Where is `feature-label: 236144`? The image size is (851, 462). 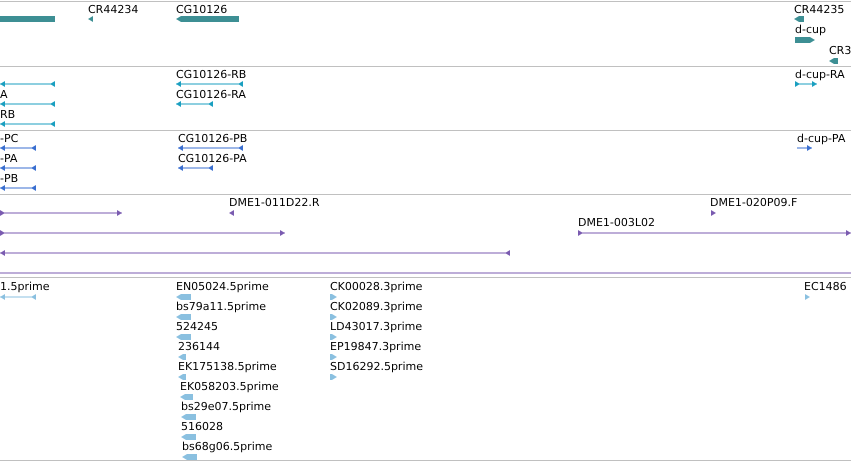 feature-label: 236144 is located at coordinates (199, 346).